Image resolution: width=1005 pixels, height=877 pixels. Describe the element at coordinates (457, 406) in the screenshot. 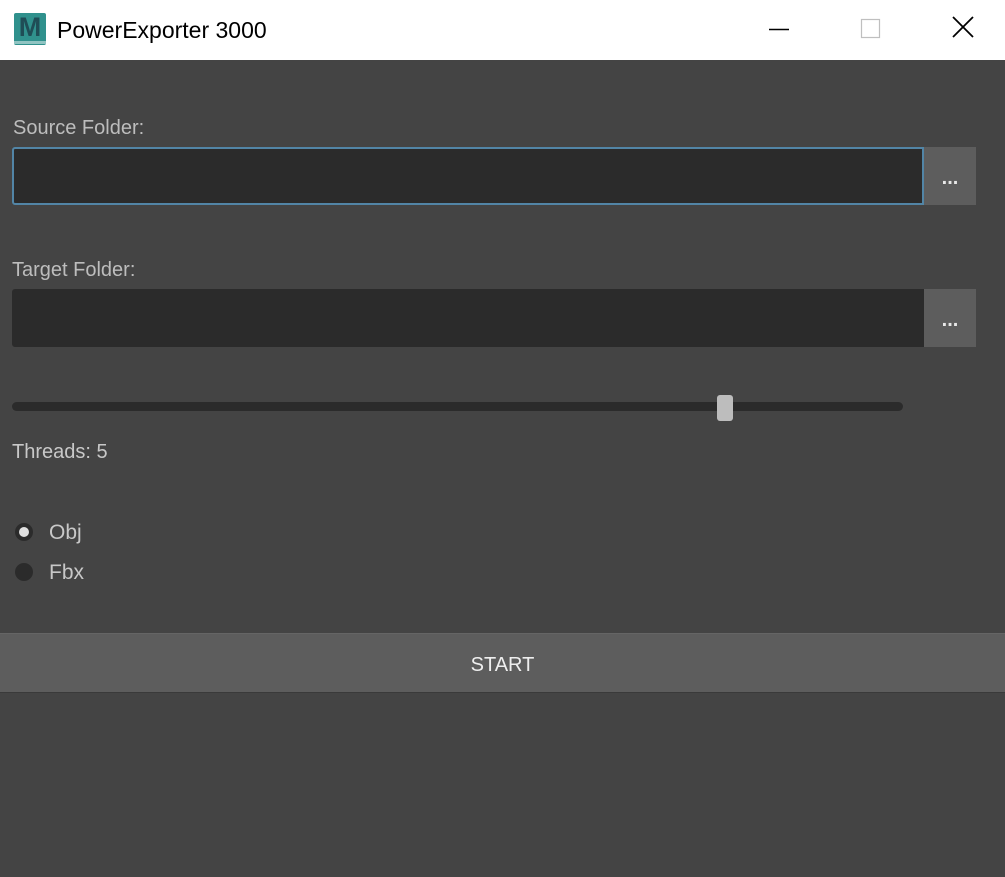

I see `threads-slider-track` at that location.